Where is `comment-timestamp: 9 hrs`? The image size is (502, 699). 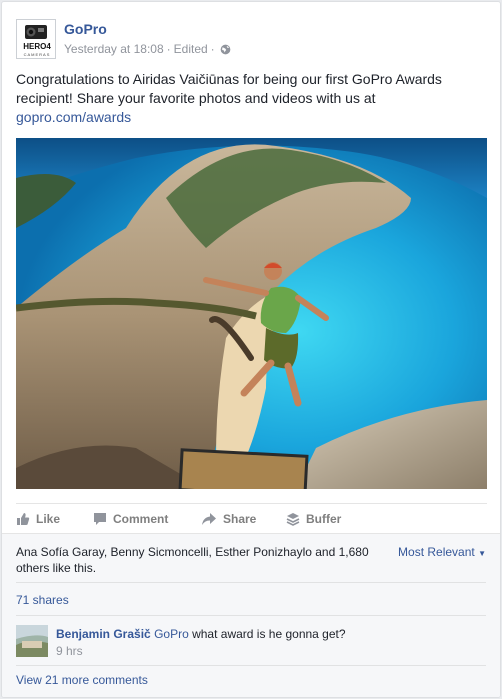
comment-timestamp: 9 hrs is located at coordinates (69, 651).